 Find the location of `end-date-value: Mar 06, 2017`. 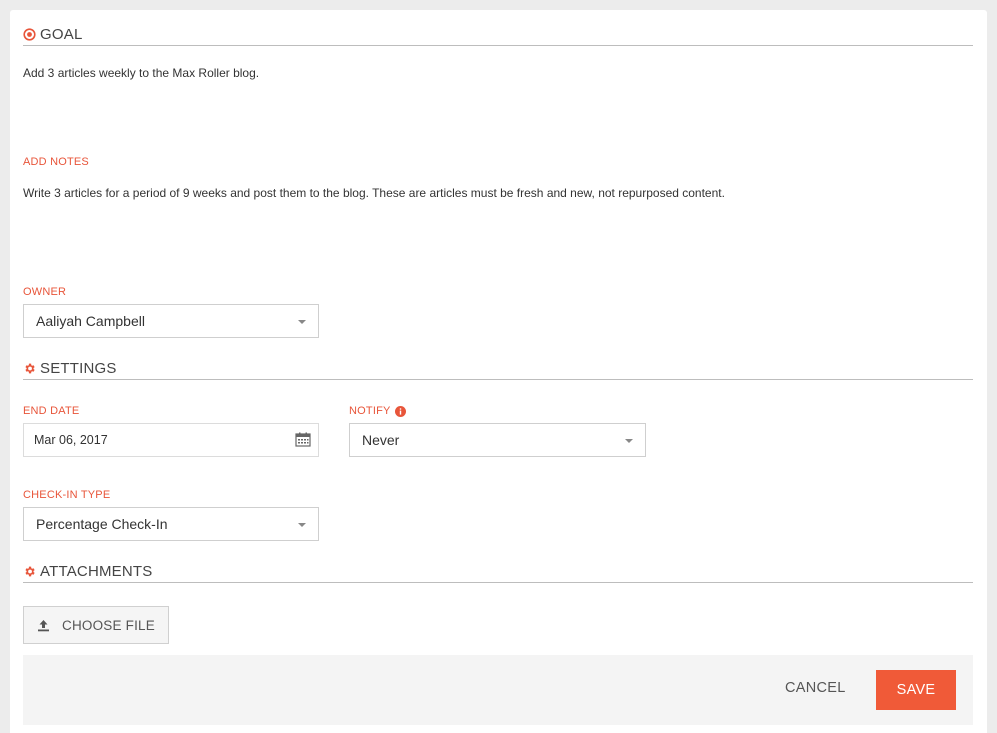

end-date-value: Mar 06, 2017 is located at coordinates (71, 440).